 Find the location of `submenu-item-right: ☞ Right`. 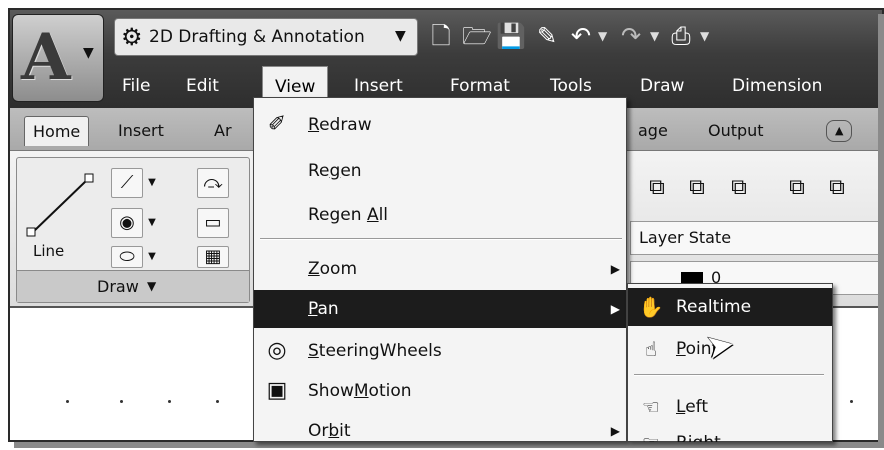

submenu-item-right: ☞ Right is located at coordinates (730, 433).